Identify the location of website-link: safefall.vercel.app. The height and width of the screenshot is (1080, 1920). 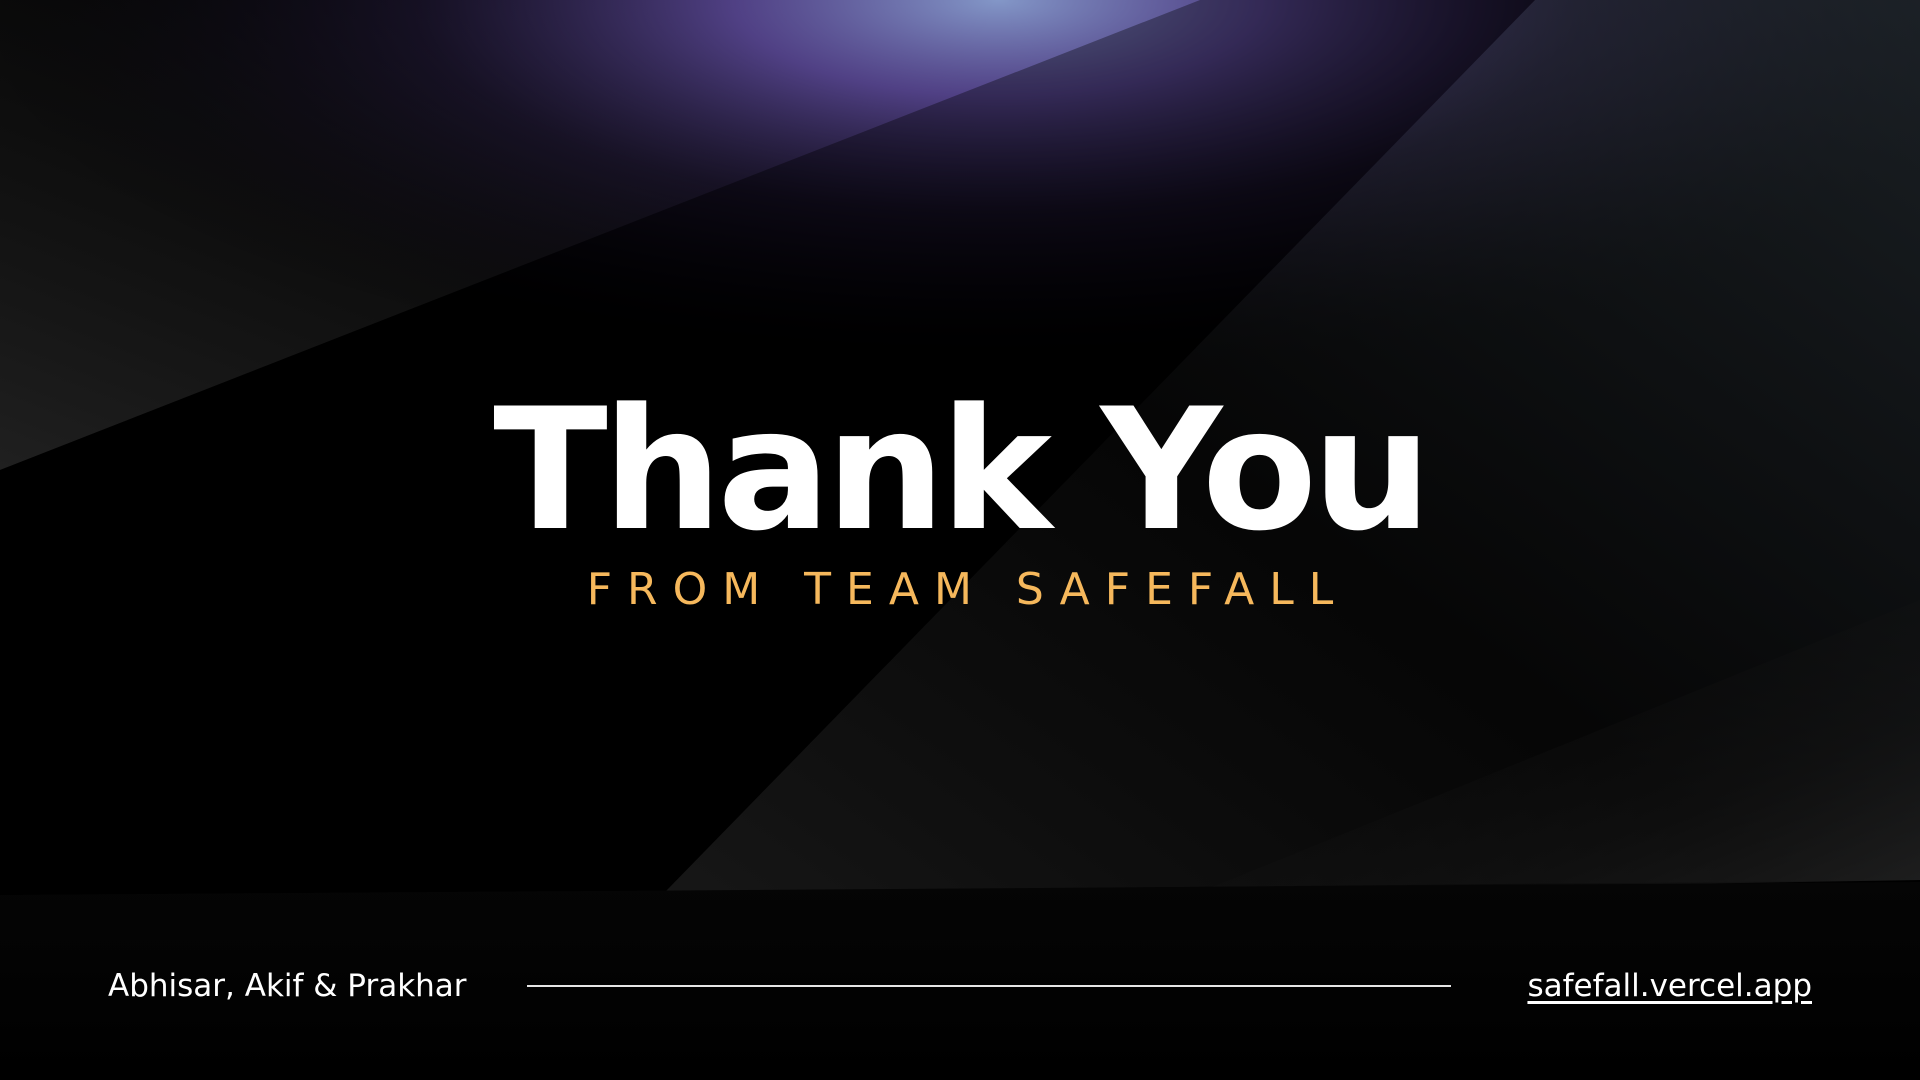
(1669, 986).